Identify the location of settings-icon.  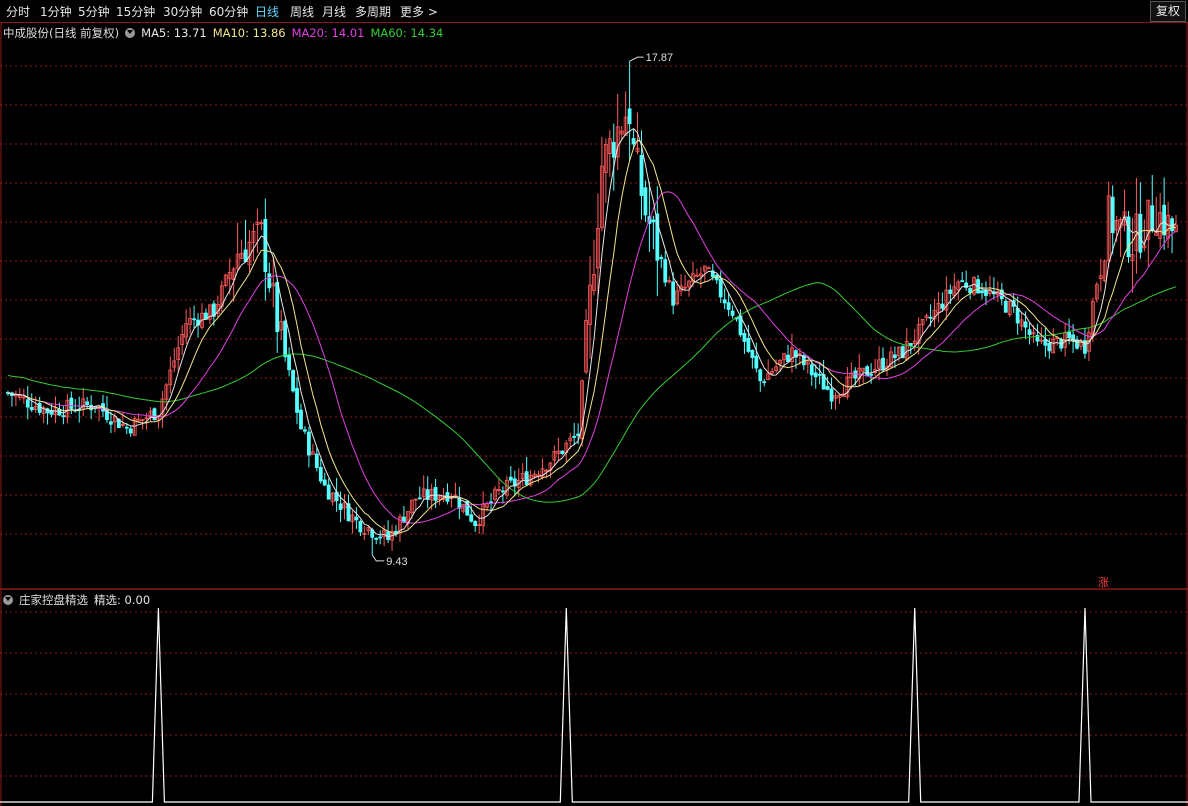
(130, 33).